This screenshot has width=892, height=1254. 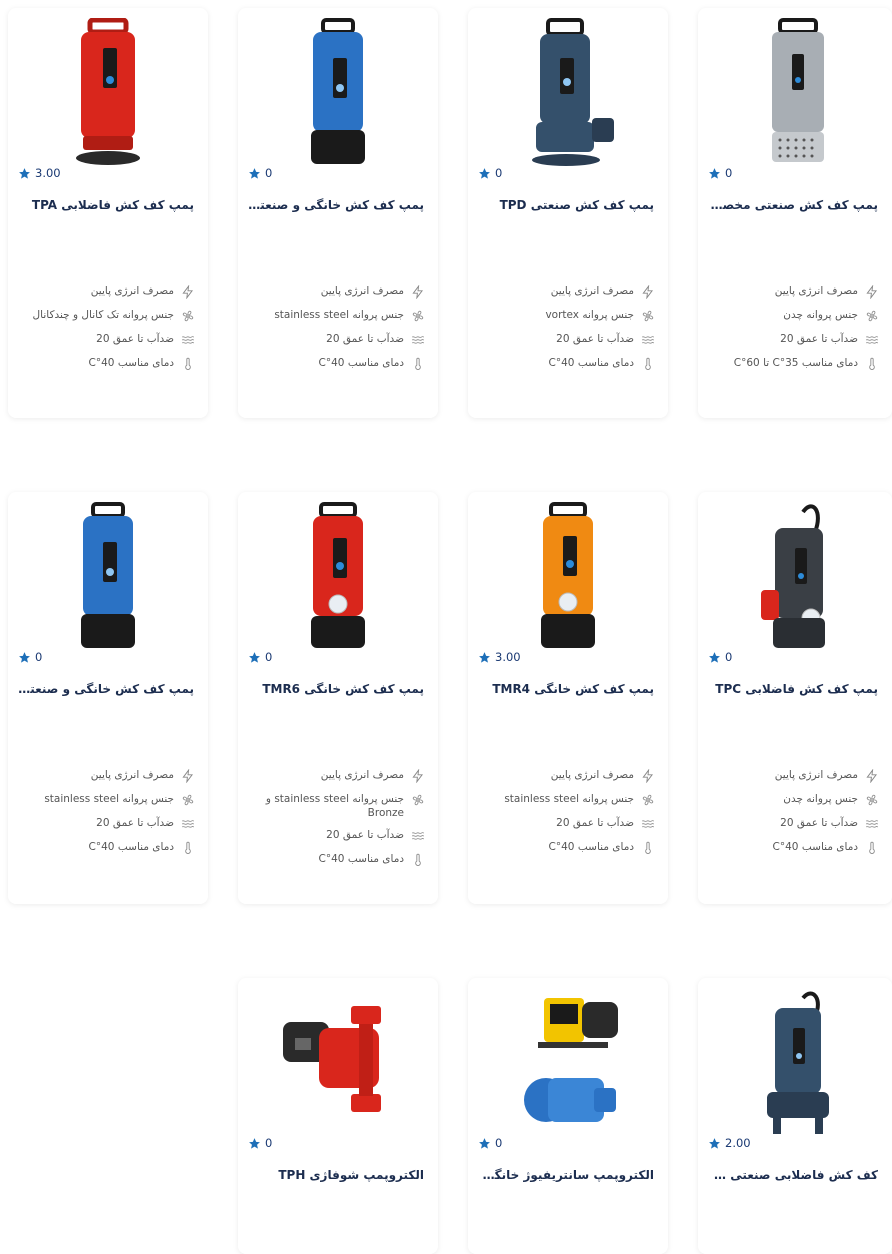 What do you see at coordinates (336, 806) in the screenshot?
I see `spec-impeller: جنس پروانه stainless steel و Bronze` at bounding box center [336, 806].